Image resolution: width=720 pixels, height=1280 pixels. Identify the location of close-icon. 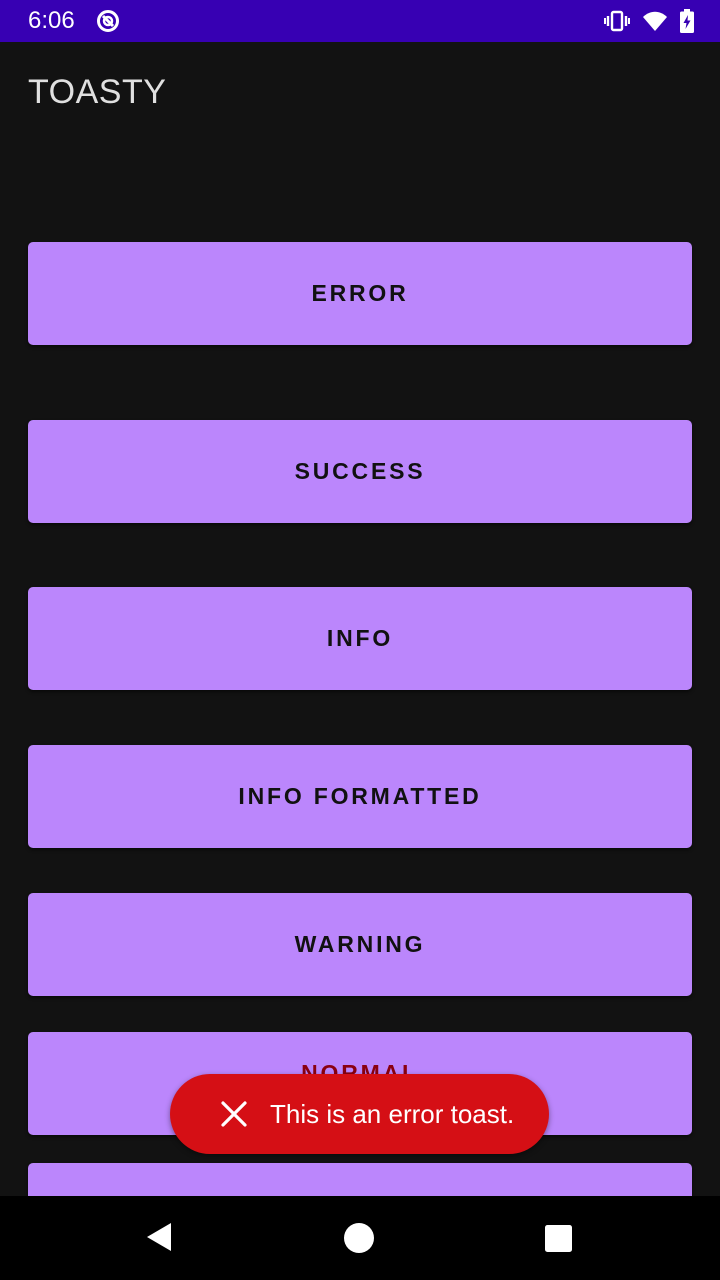
(234, 1114).